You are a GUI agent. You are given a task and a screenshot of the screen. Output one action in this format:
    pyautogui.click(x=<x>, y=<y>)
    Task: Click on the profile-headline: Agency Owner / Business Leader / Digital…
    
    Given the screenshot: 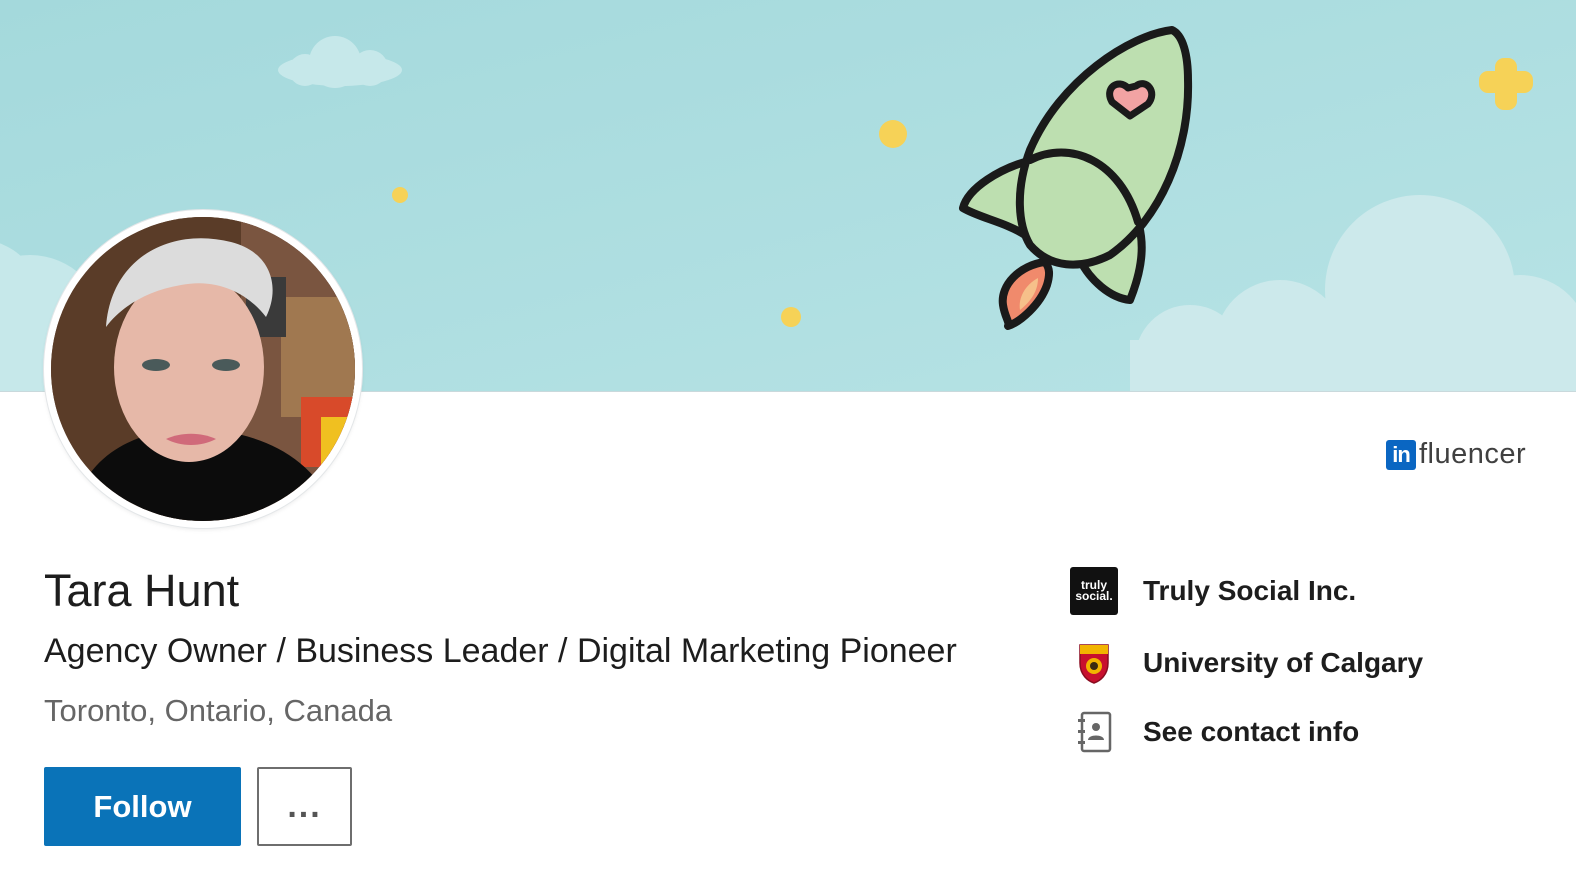 What is the action you would take?
    pyautogui.click(x=500, y=651)
    